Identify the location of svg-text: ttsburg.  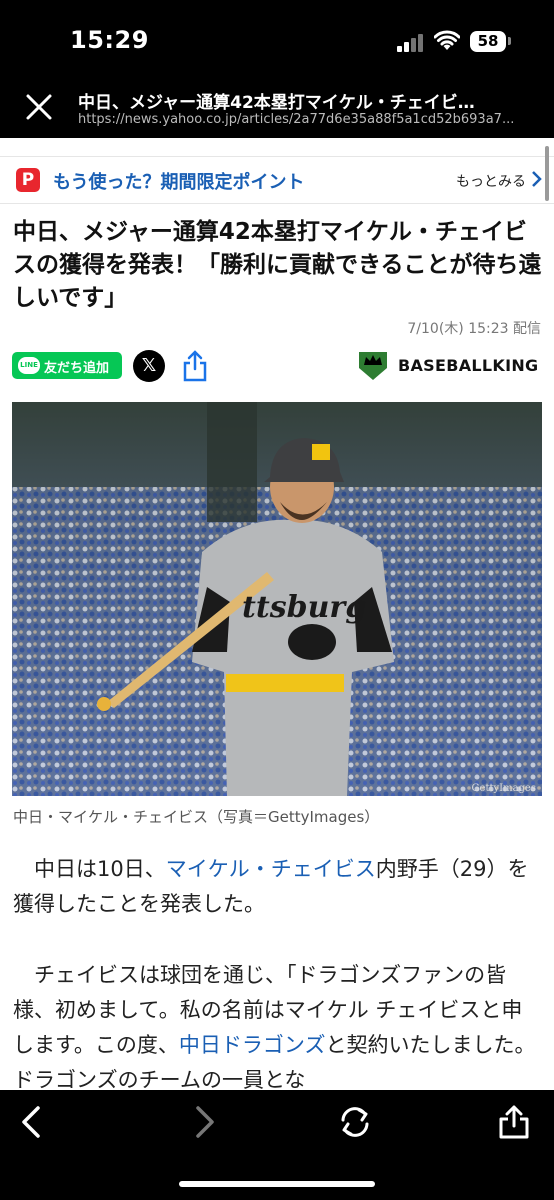
(304, 607).